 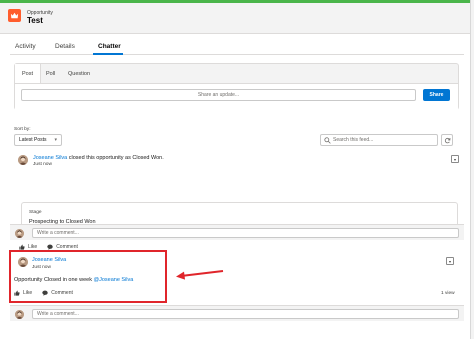 I want to click on sort-select: Latest Posts ▾, so click(x=38, y=140).